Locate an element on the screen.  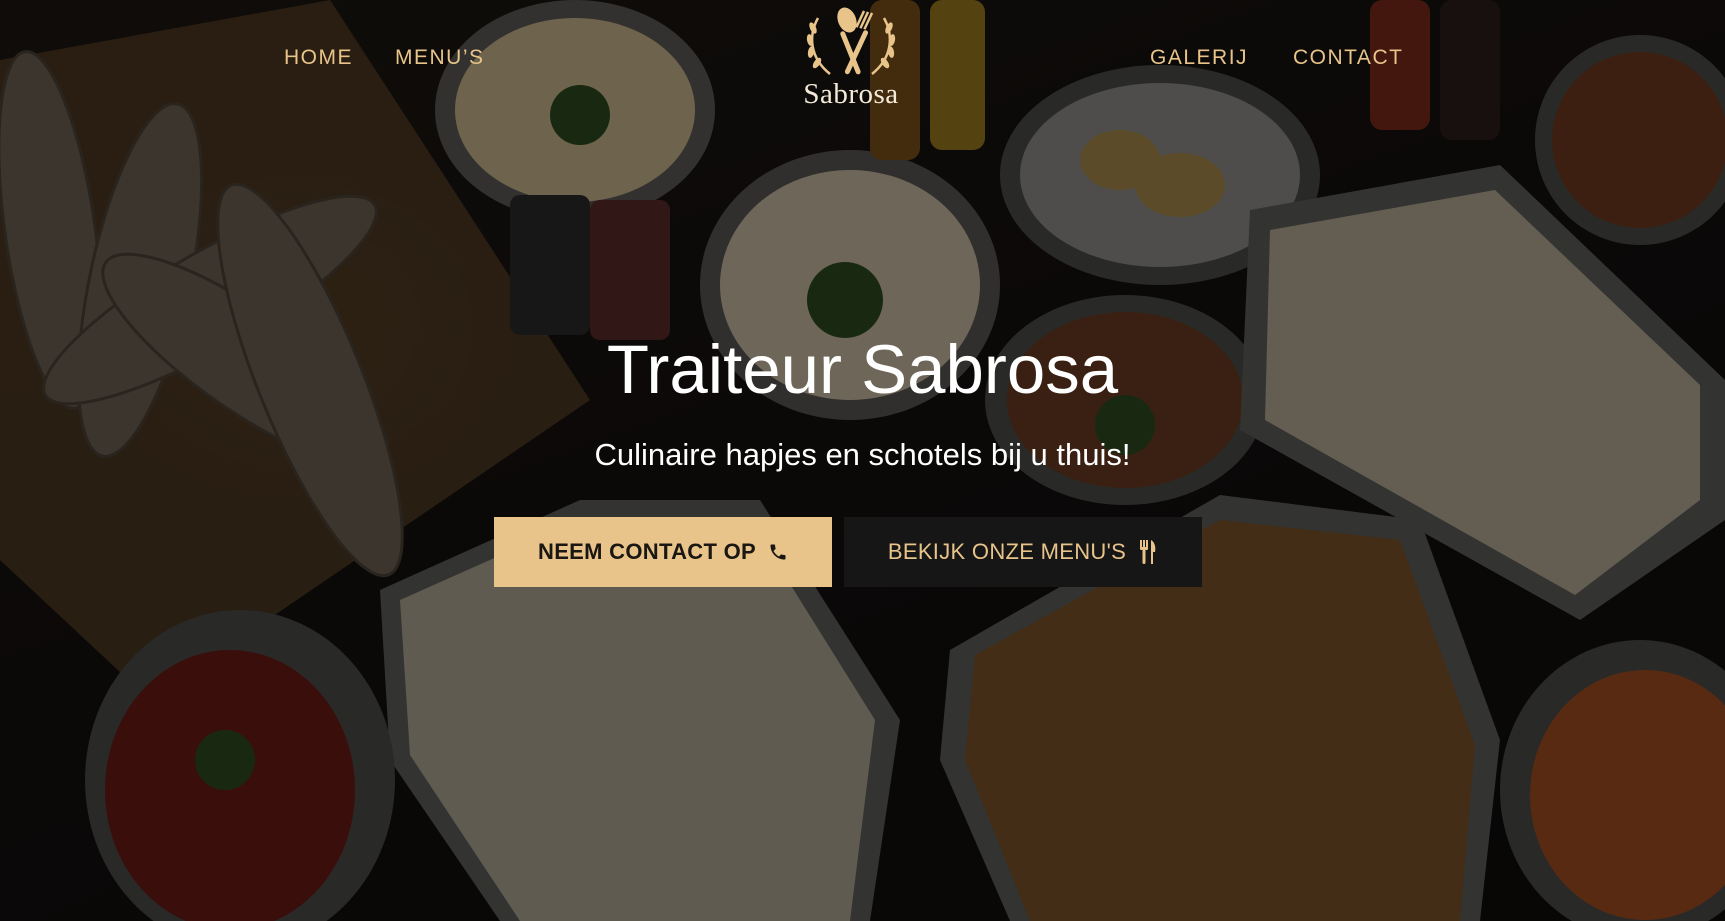
nav-menus: MENU’S is located at coordinates (440, 58).